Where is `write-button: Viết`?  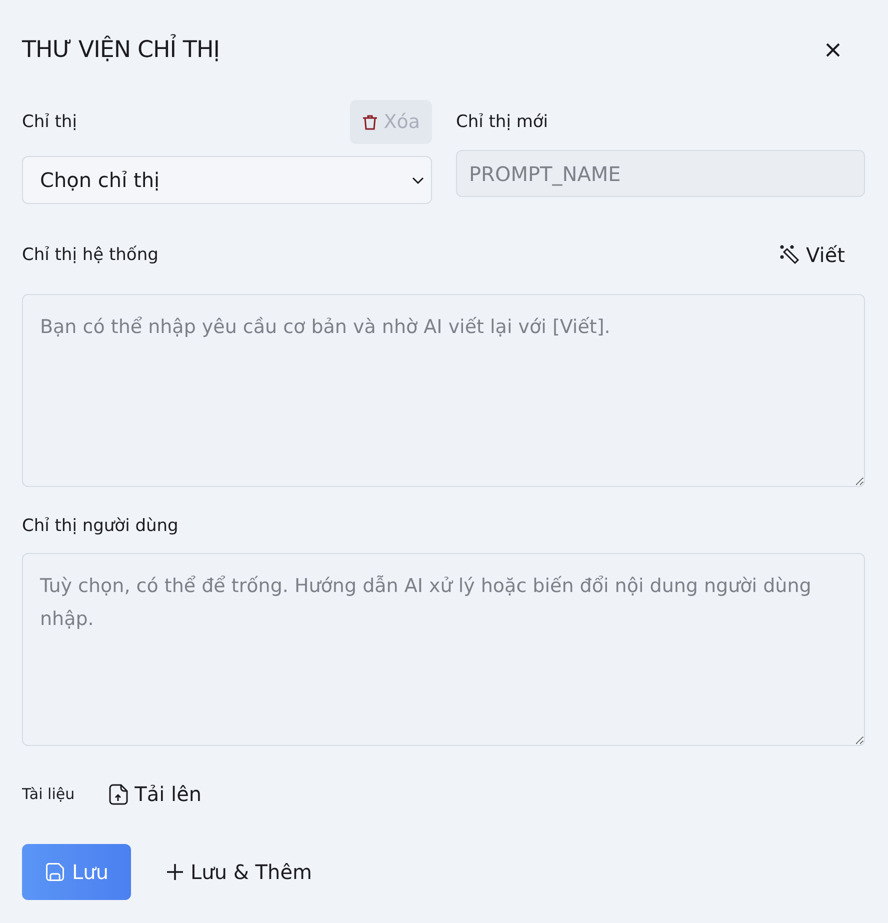 write-button: Viết is located at coordinates (823, 255).